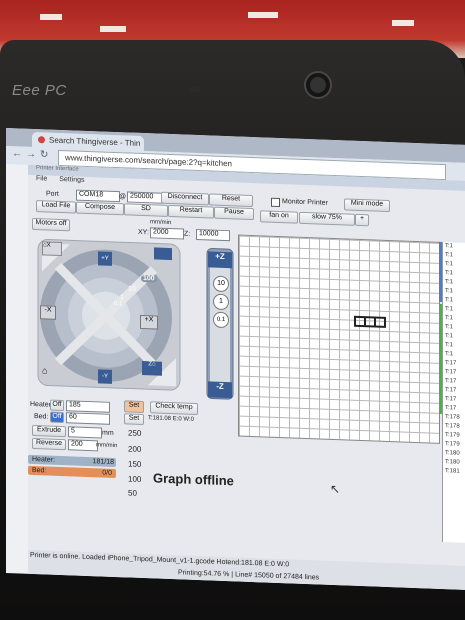 The width and height of the screenshot is (465, 620). I want to click on sd-button: SD, so click(146, 210).